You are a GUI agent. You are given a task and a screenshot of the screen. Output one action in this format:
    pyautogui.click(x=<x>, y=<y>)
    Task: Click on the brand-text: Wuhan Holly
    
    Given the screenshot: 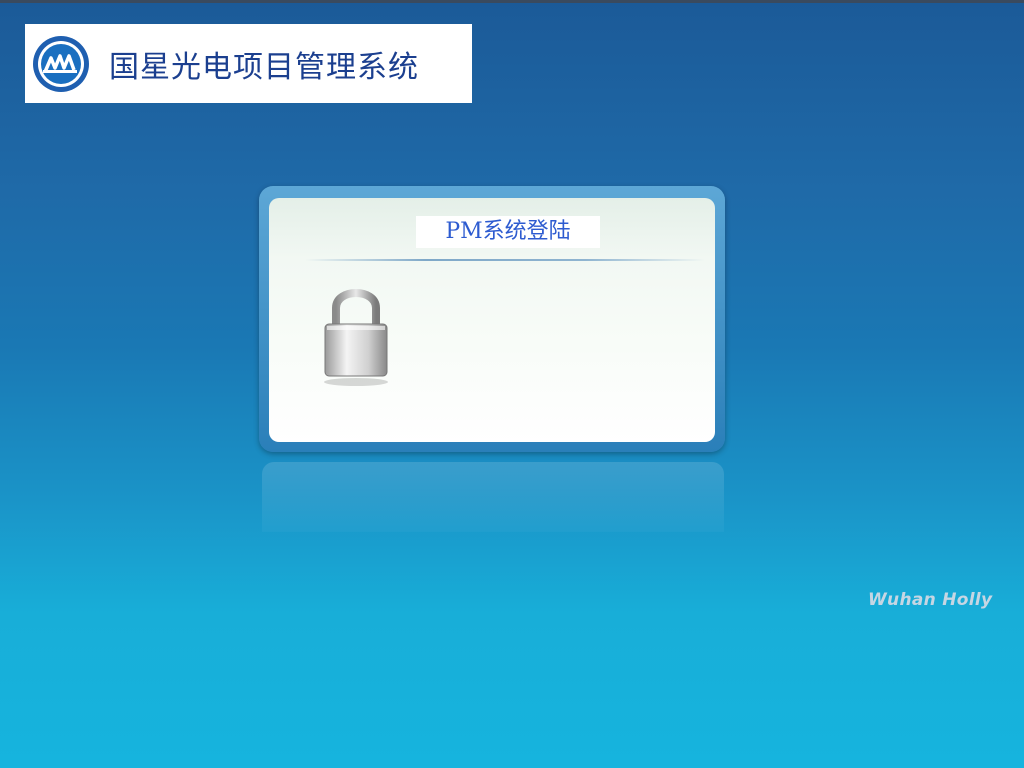 What is the action you would take?
    pyautogui.click(x=930, y=600)
    